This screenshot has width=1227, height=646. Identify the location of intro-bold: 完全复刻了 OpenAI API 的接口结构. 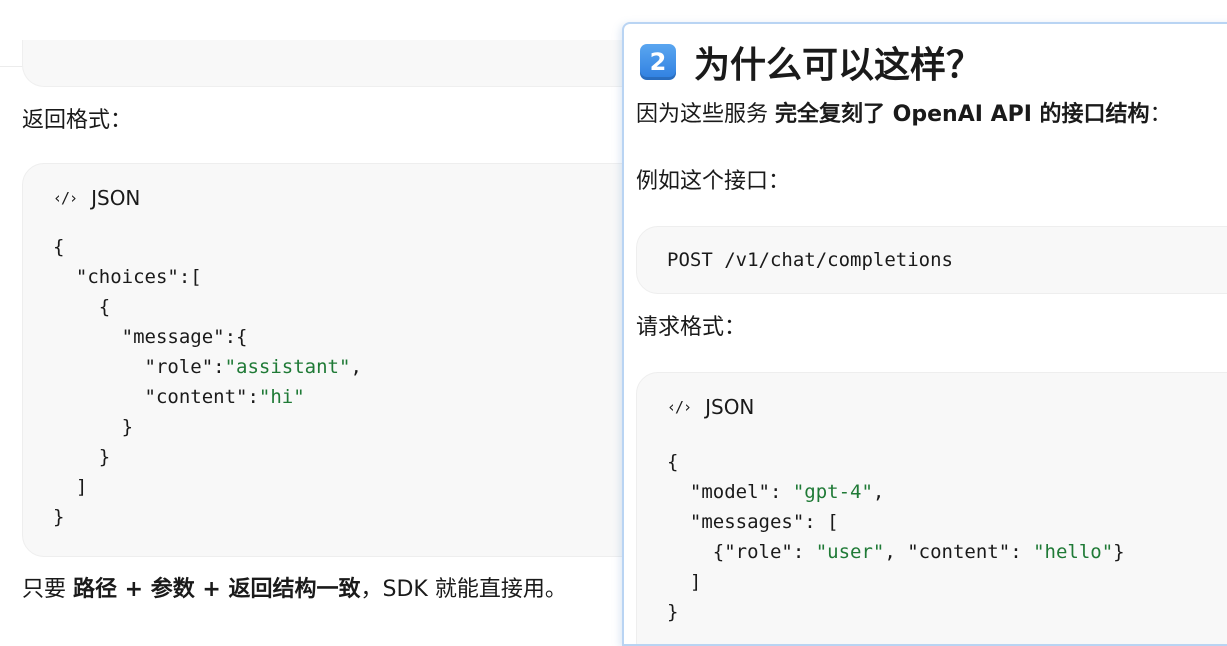
(962, 114).